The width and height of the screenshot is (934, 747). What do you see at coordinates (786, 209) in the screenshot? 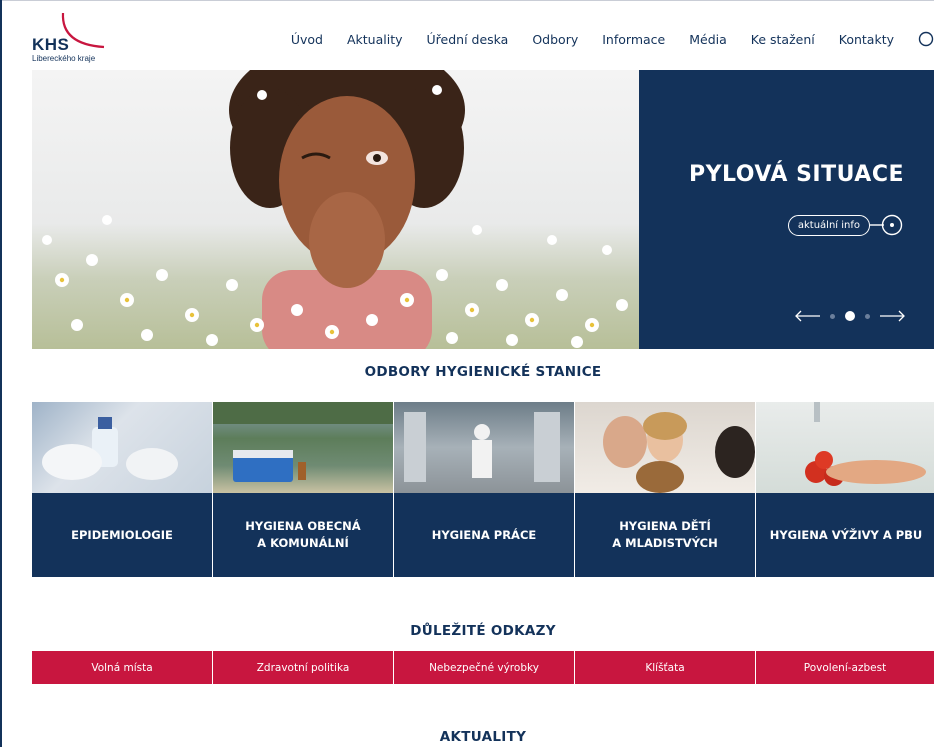
I see `hero-panel: PYLOVÁ SITUACE aktuální info` at bounding box center [786, 209].